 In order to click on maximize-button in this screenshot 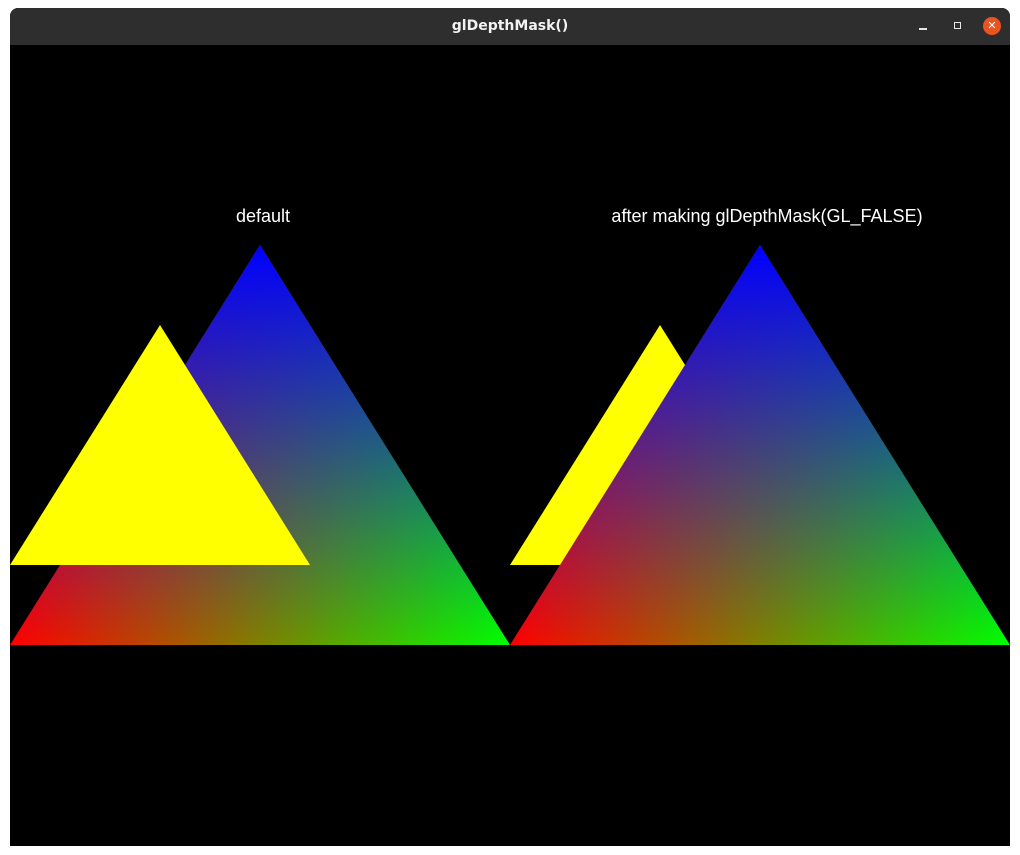, I will do `click(958, 26)`.